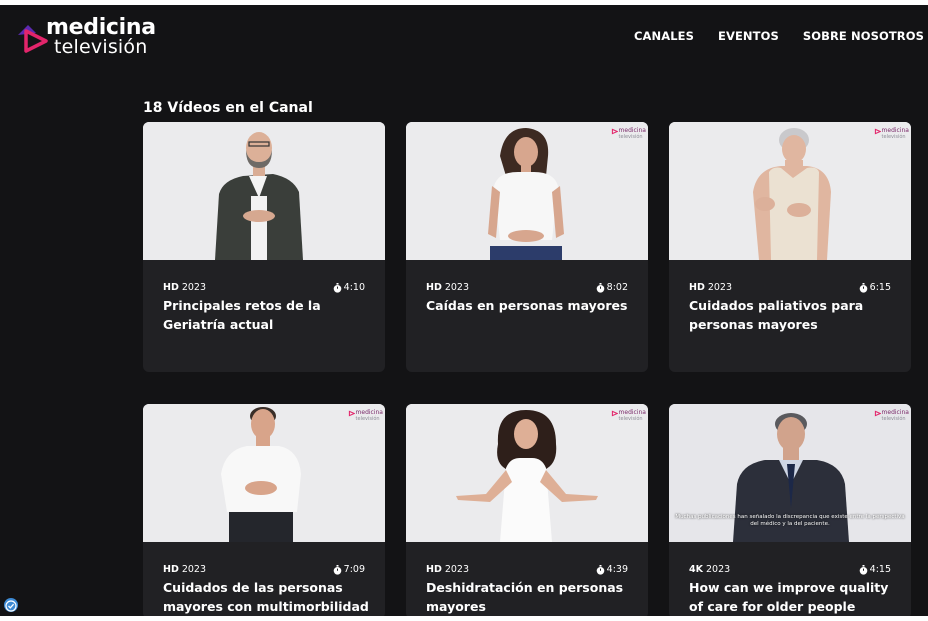 The width and height of the screenshot is (928, 621). I want to click on logo-play-icon, so click(33, 39).